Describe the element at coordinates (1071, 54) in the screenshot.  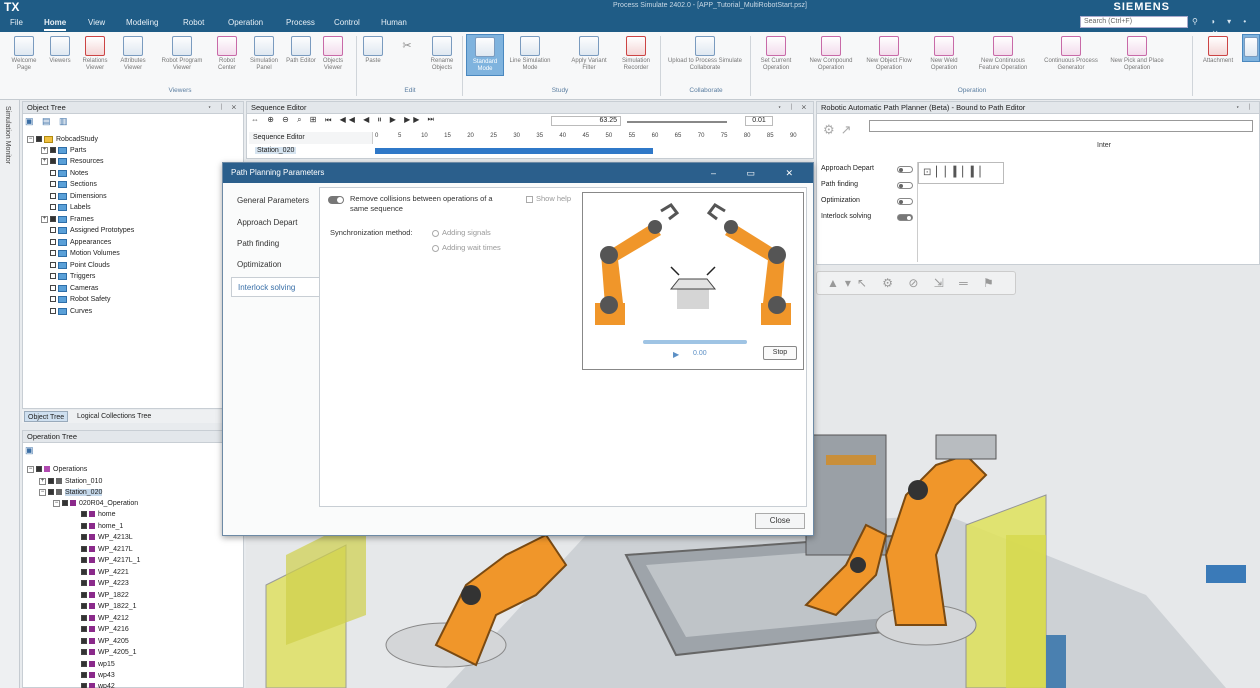
I see `continuous-process-generator-button: Continuous Process Generator` at that location.